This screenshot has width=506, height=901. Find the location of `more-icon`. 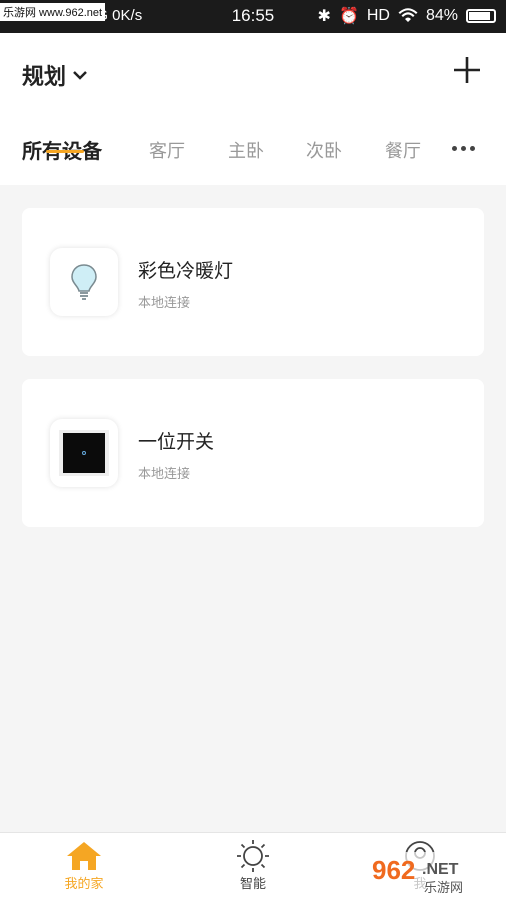

more-icon is located at coordinates (463, 148).